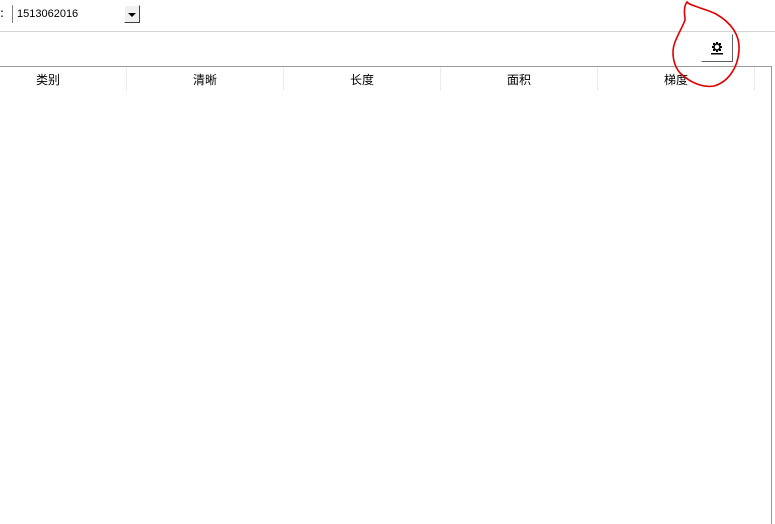 Image resolution: width=775 pixels, height=524 pixels. I want to click on combo-dropdown-button, so click(132, 14).